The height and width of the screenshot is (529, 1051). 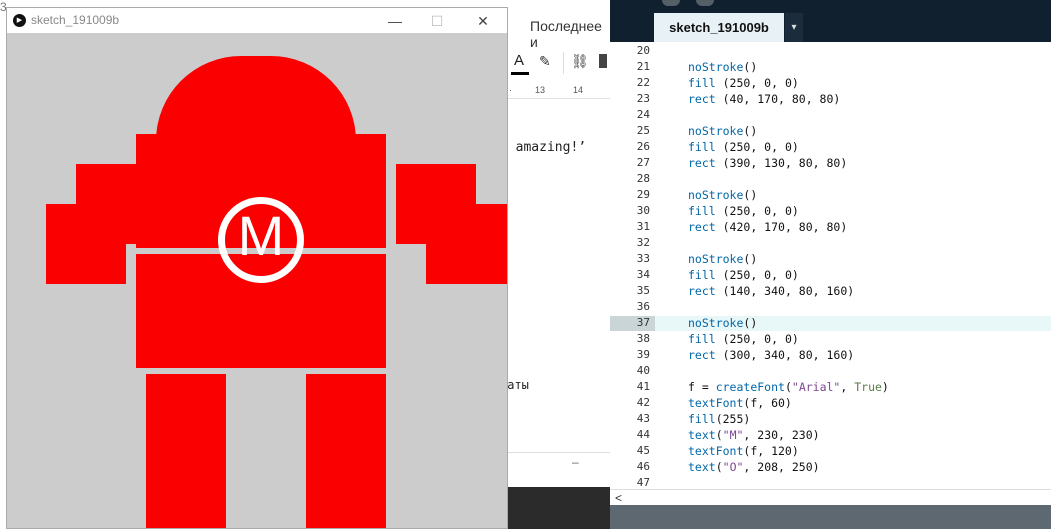 I want to click on ruler-mark-13: 13, so click(x=540, y=90).